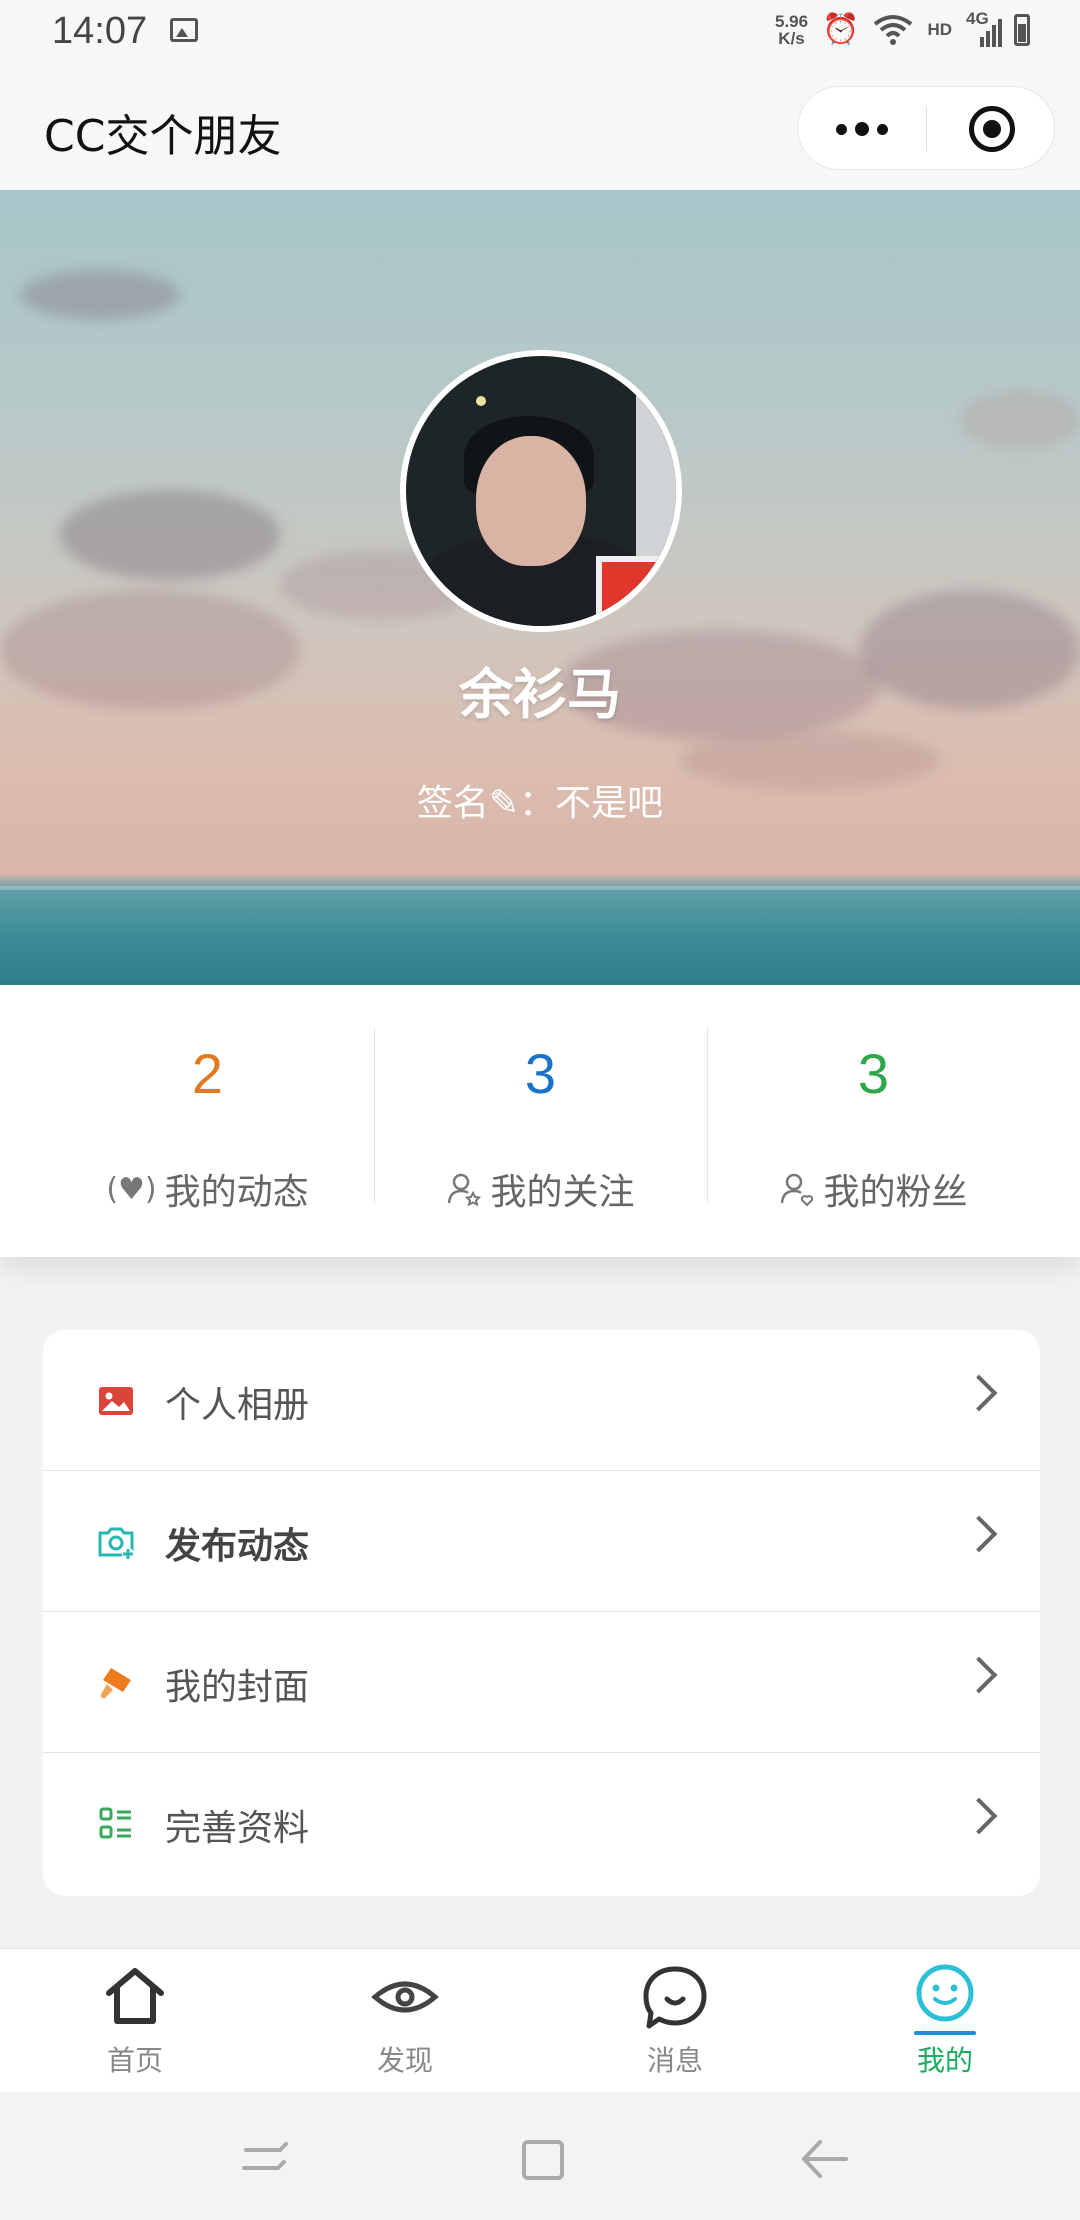 The height and width of the screenshot is (2220, 1080). What do you see at coordinates (541, 1823) in the screenshot?
I see `menu-item-complete-profile: 完善资料` at bounding box center [541, 1823].